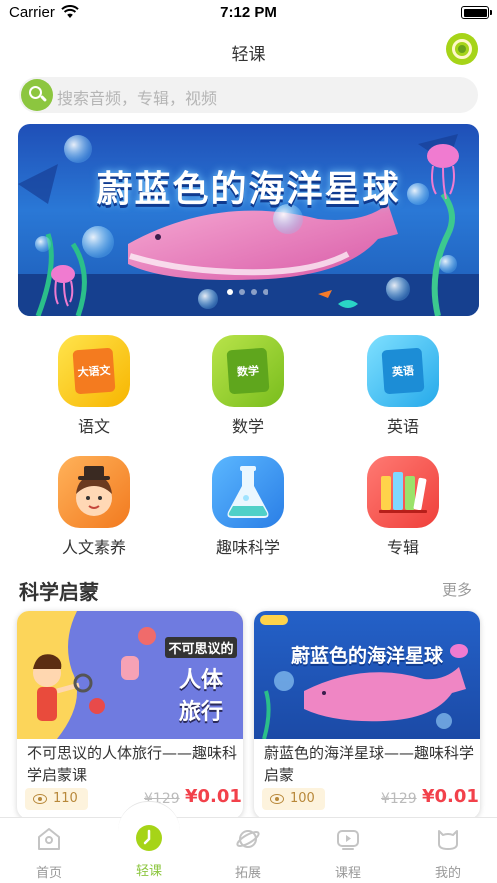 The height and width of the screenshot is (883, 497). I want to click on category-badge: 英语, so click(403, 371).